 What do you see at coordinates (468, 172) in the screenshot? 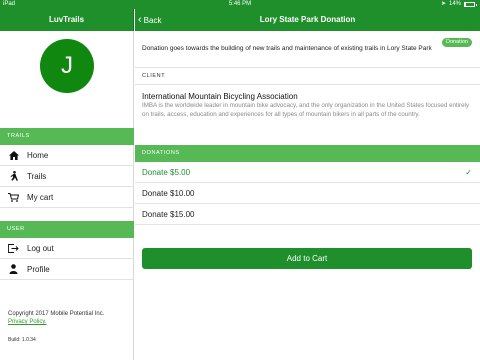
I see `checkmark-icon: ✓` at bounding box center [468, 172].